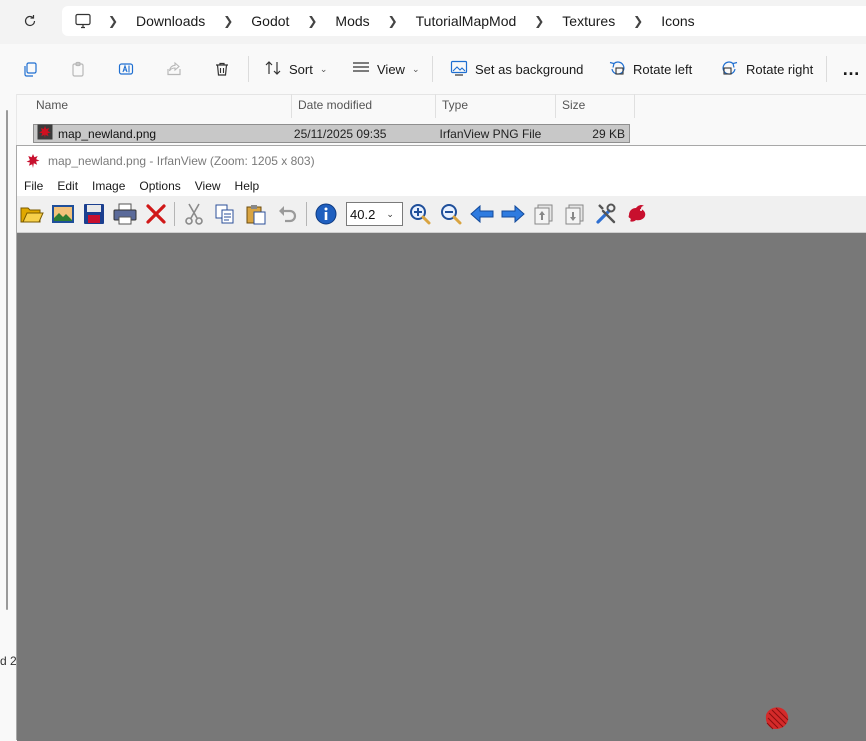  What do you see at coordinates (340, 133) in the screenshot?
I see `file-date-modified: 25/11/2025 09:35` at bounding box center [340, 133].